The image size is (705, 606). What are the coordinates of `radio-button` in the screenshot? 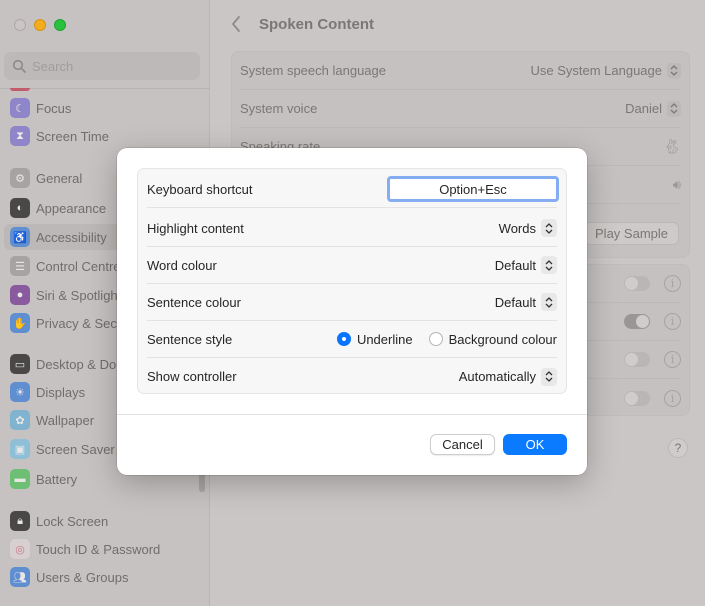 It's located at (435, 339).